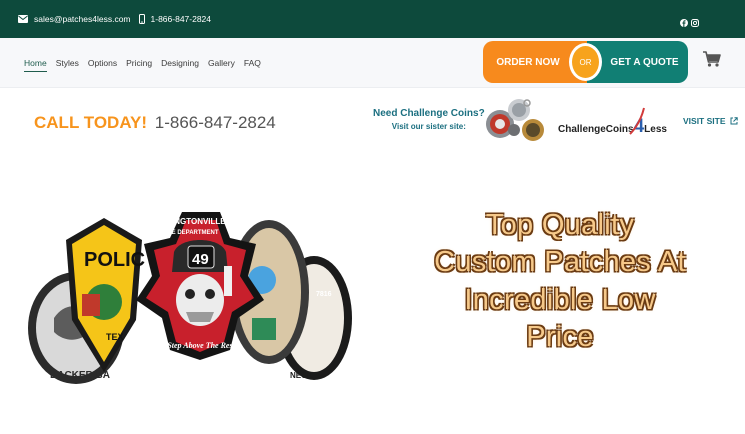 This screenshot has height=434, width=745. Describe the element at coordinates (372, 19) in the screenshot. I see `top-bar: sales@patches4less.com 1-866-847-2824` at that location.